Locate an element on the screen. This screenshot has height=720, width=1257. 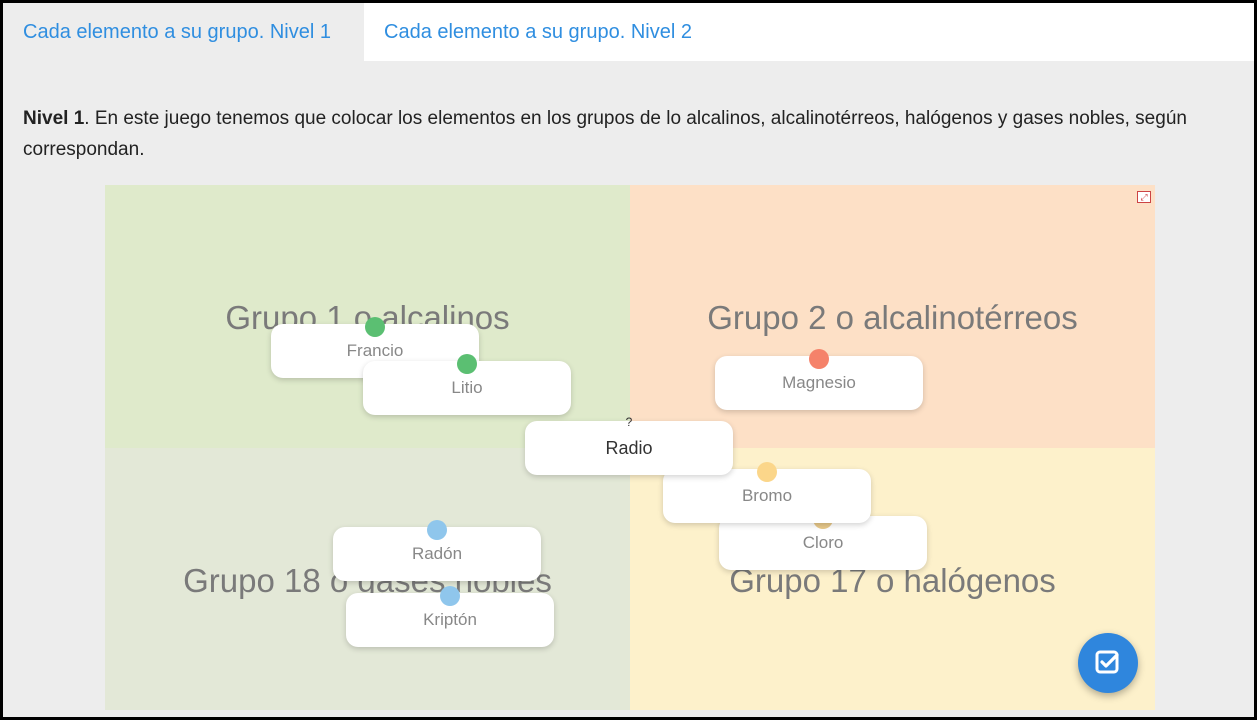
card-label: Magnesio is located at coordinates (819, 382).